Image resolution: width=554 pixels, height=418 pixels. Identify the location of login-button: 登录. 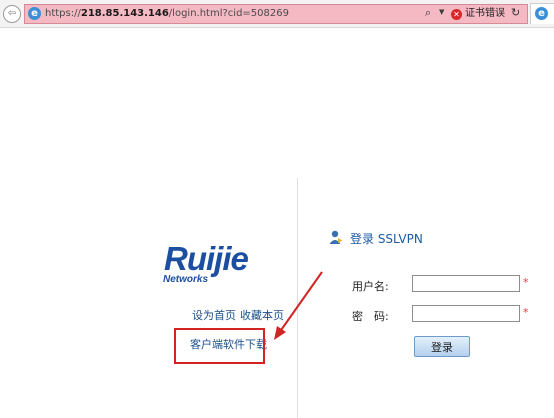
(442, 346).